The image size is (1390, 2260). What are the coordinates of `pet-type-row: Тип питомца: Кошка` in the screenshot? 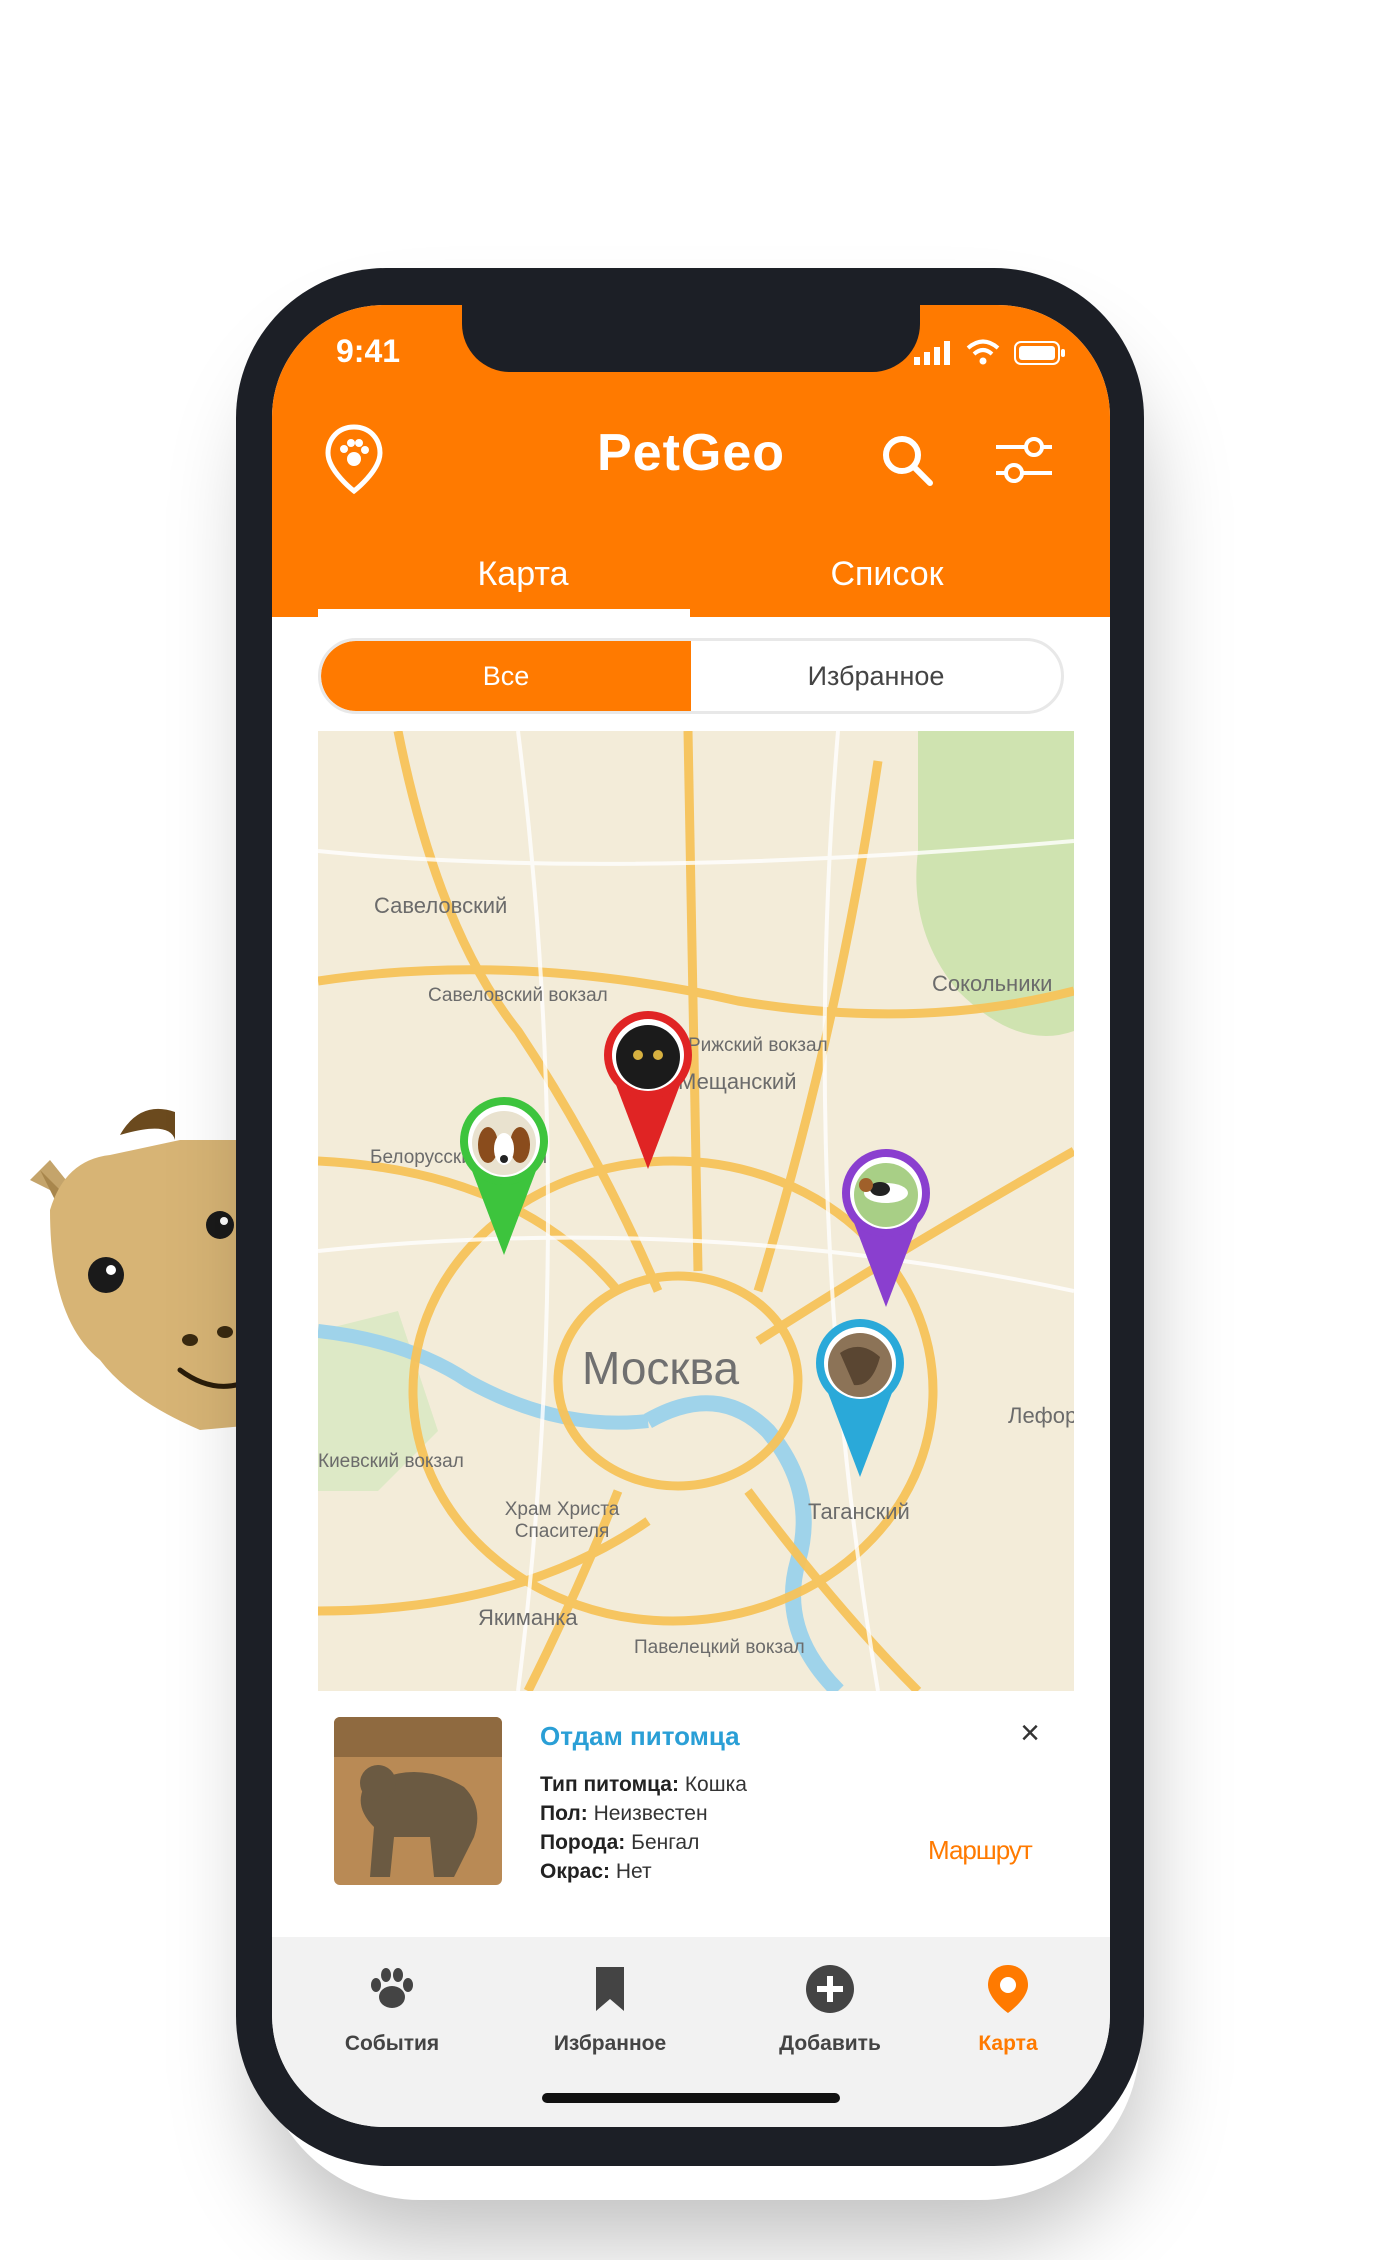 It's located at (643, 1785).